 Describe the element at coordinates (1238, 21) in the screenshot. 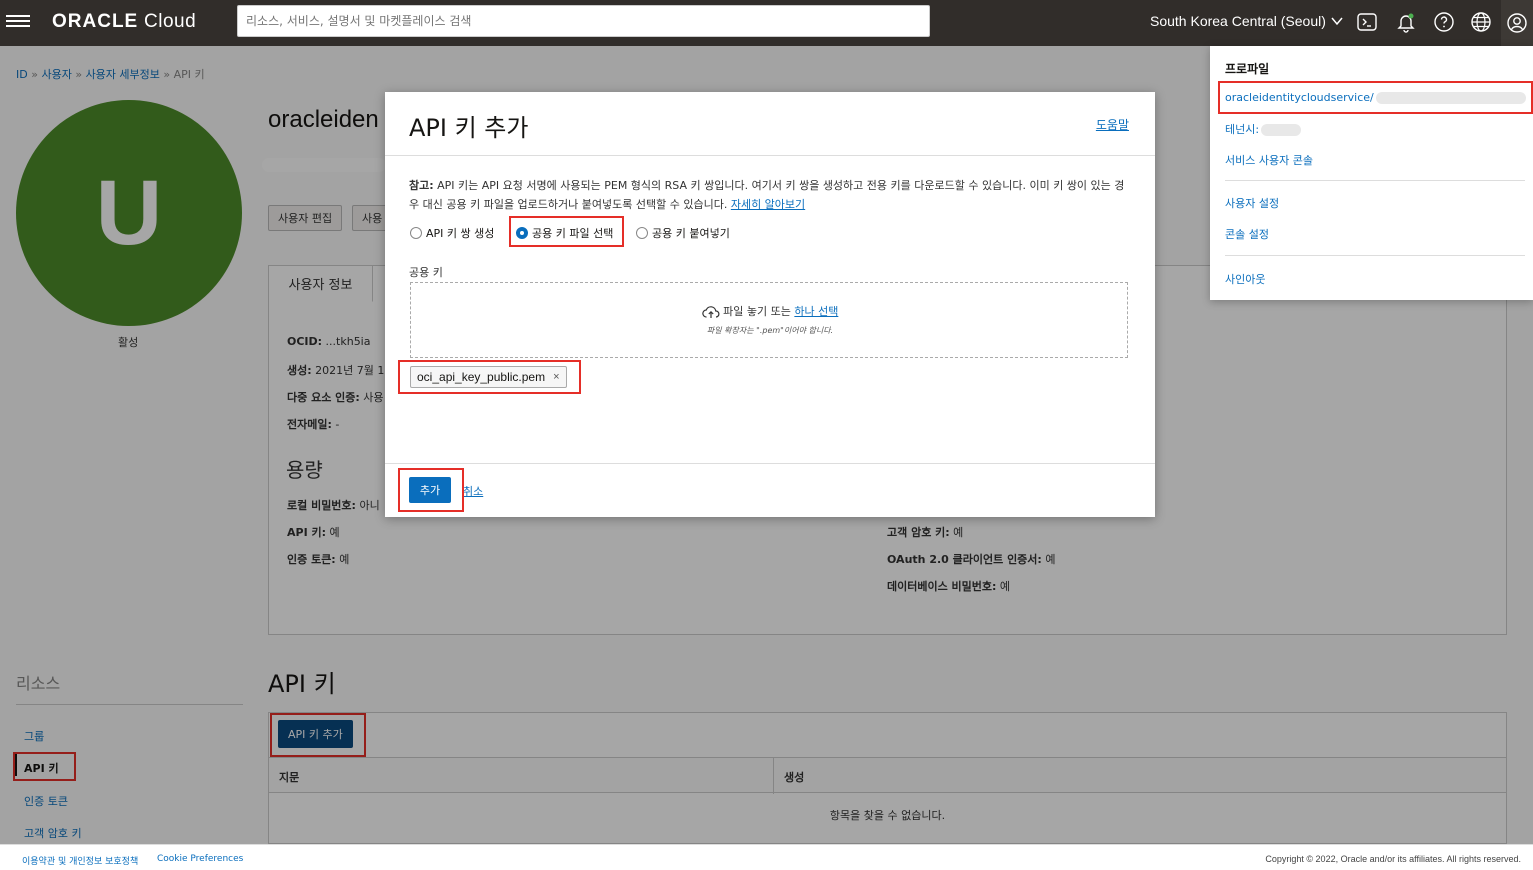

I see `region-label: South Korea Central (Seoul)` at that location.